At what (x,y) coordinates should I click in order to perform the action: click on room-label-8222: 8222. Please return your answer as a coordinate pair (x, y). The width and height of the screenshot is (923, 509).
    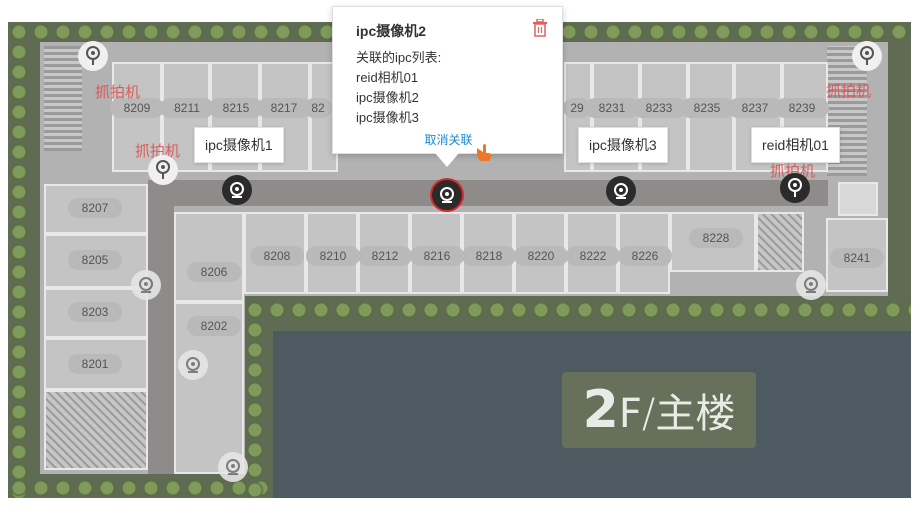
    Looking at the image, I should click on (593, 256).